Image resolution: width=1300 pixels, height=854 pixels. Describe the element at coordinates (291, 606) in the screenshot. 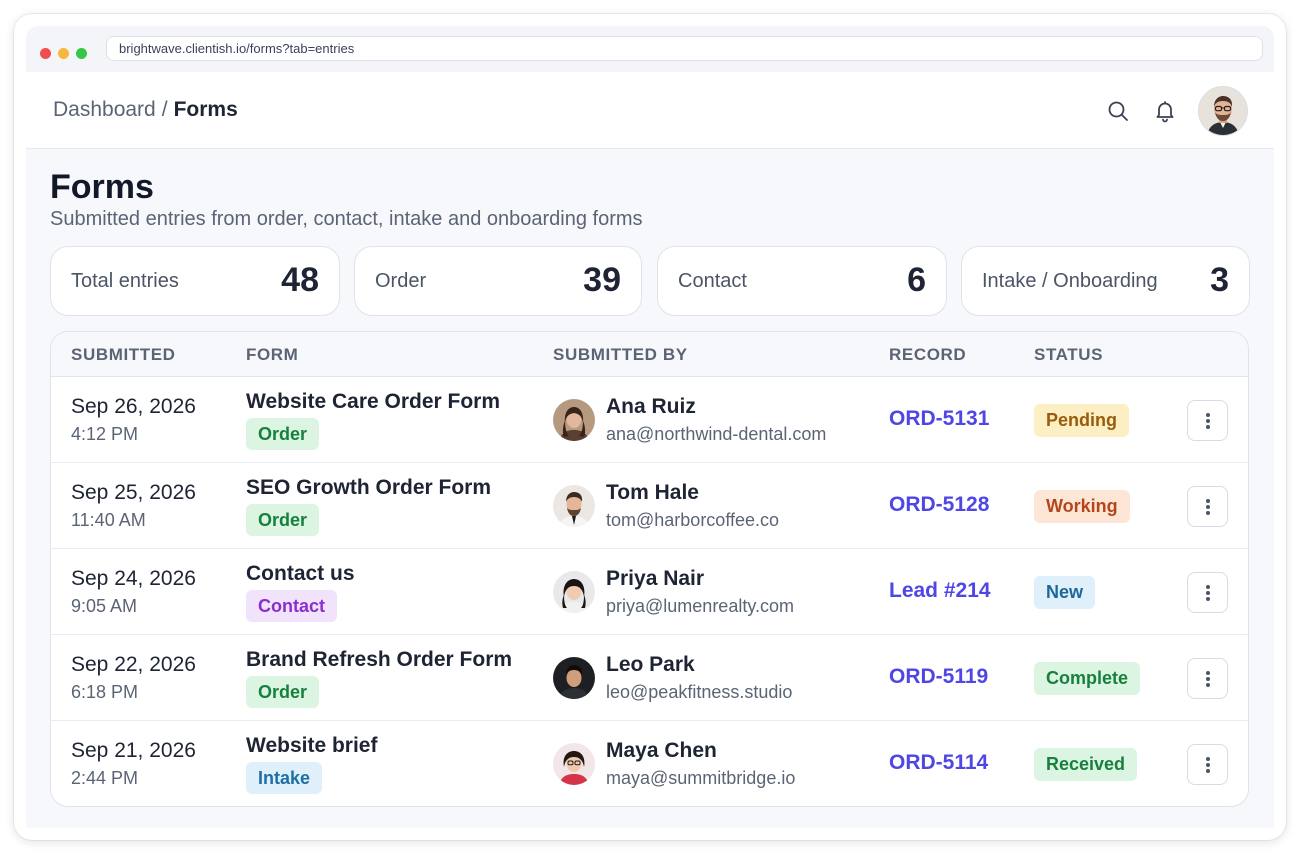

I see `form-type-tag: Contact` at that location.